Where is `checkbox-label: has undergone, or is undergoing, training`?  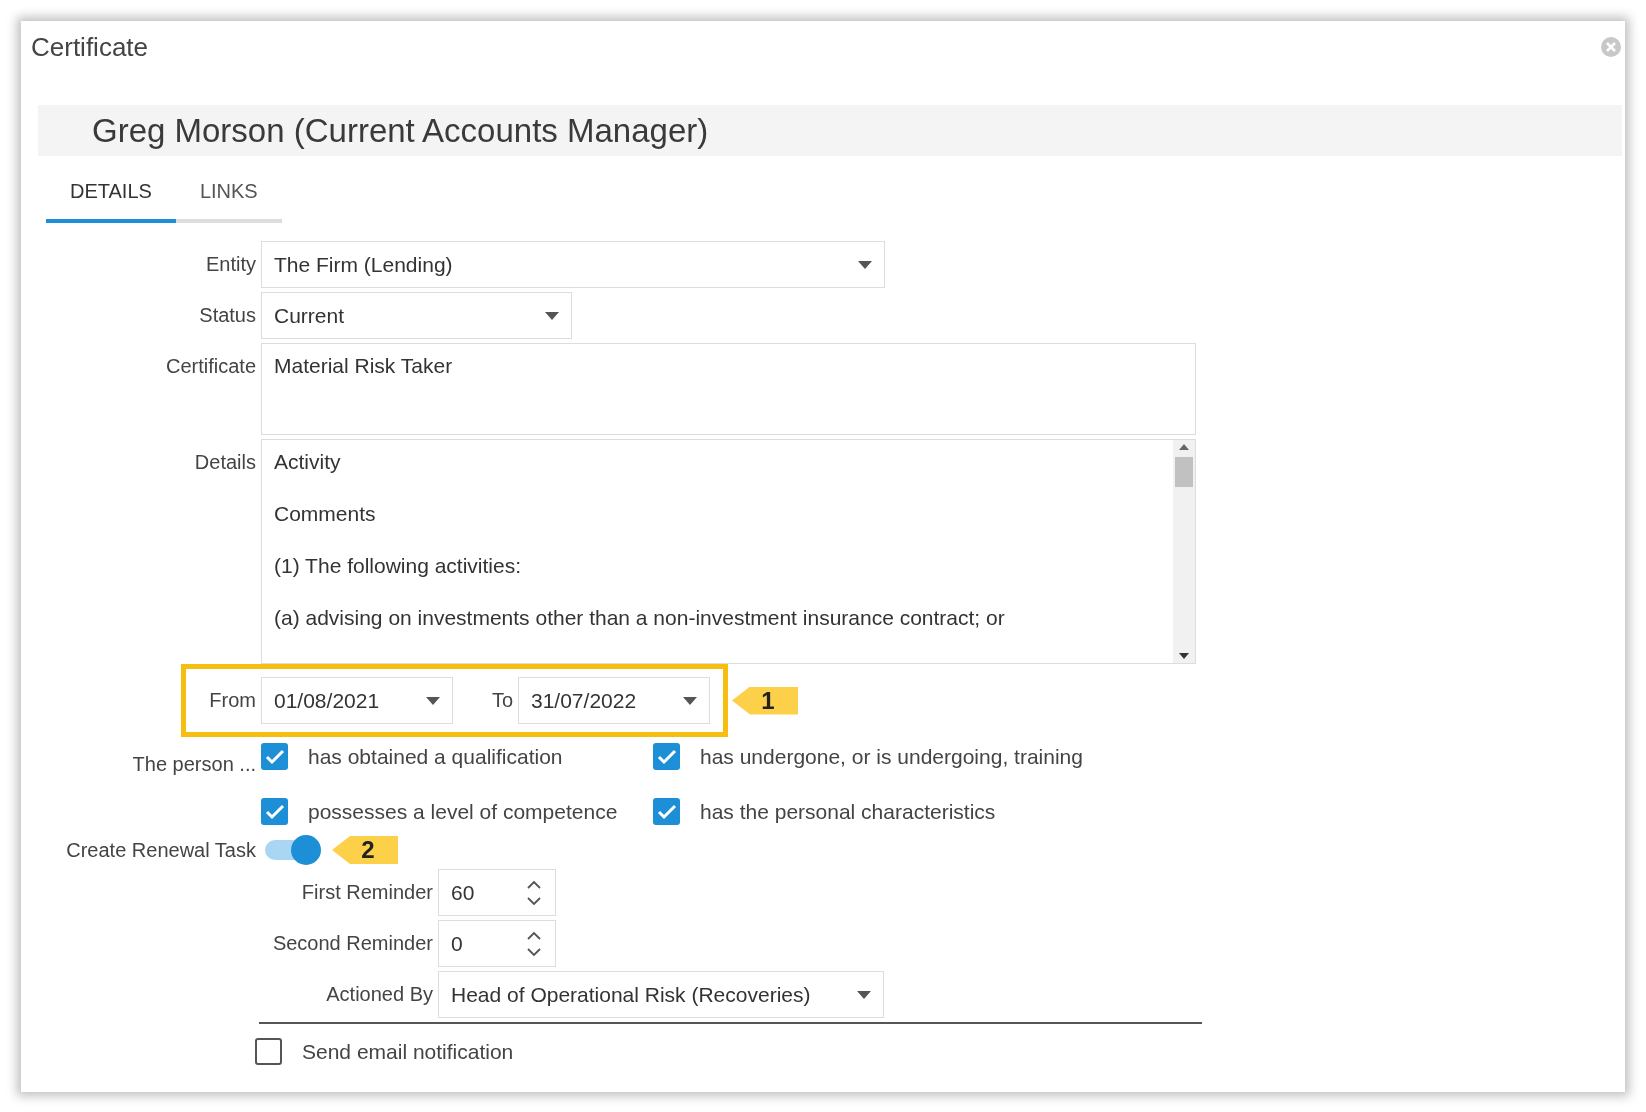
checkbox-label: has undergone, or is undergoing, training is located at coordinates (891, 756).